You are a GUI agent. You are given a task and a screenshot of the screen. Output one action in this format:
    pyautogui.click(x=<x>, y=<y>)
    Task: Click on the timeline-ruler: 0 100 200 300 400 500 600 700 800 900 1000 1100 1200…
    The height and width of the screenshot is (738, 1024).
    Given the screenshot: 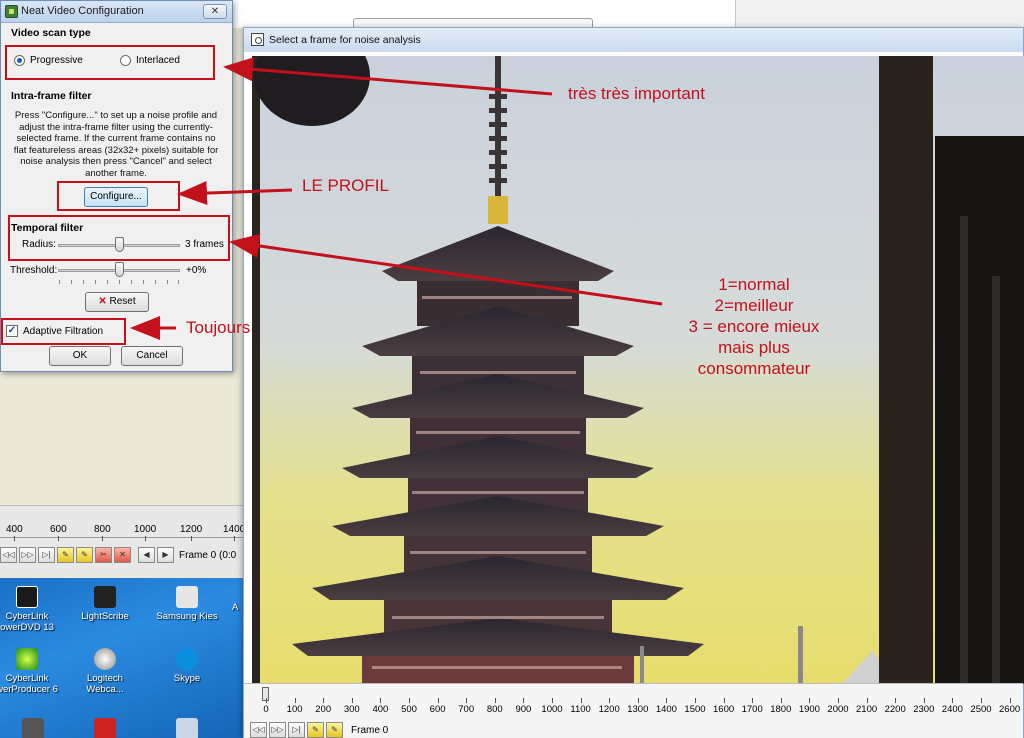 What is the action you would take?
    pyautogui.click(x=643, y=707)
    